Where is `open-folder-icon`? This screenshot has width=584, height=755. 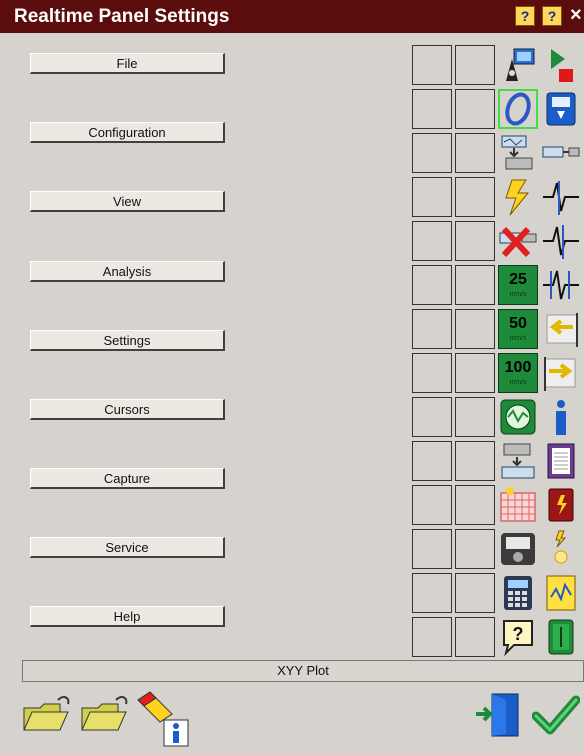 open-folder-icon is located at coordinates (48, 716).